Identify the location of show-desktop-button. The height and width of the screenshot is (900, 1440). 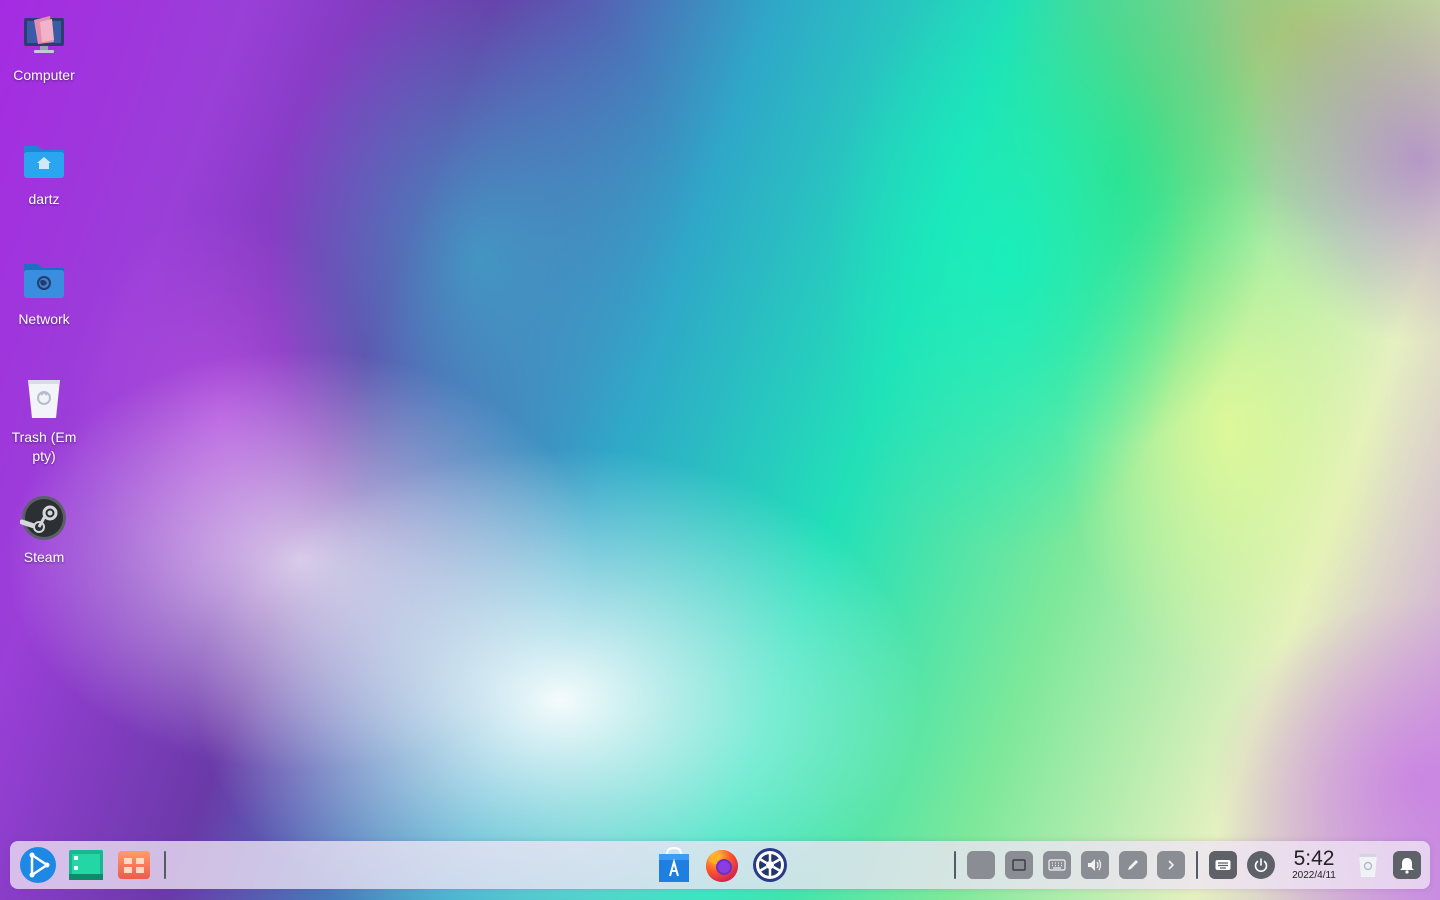
(134, 865).